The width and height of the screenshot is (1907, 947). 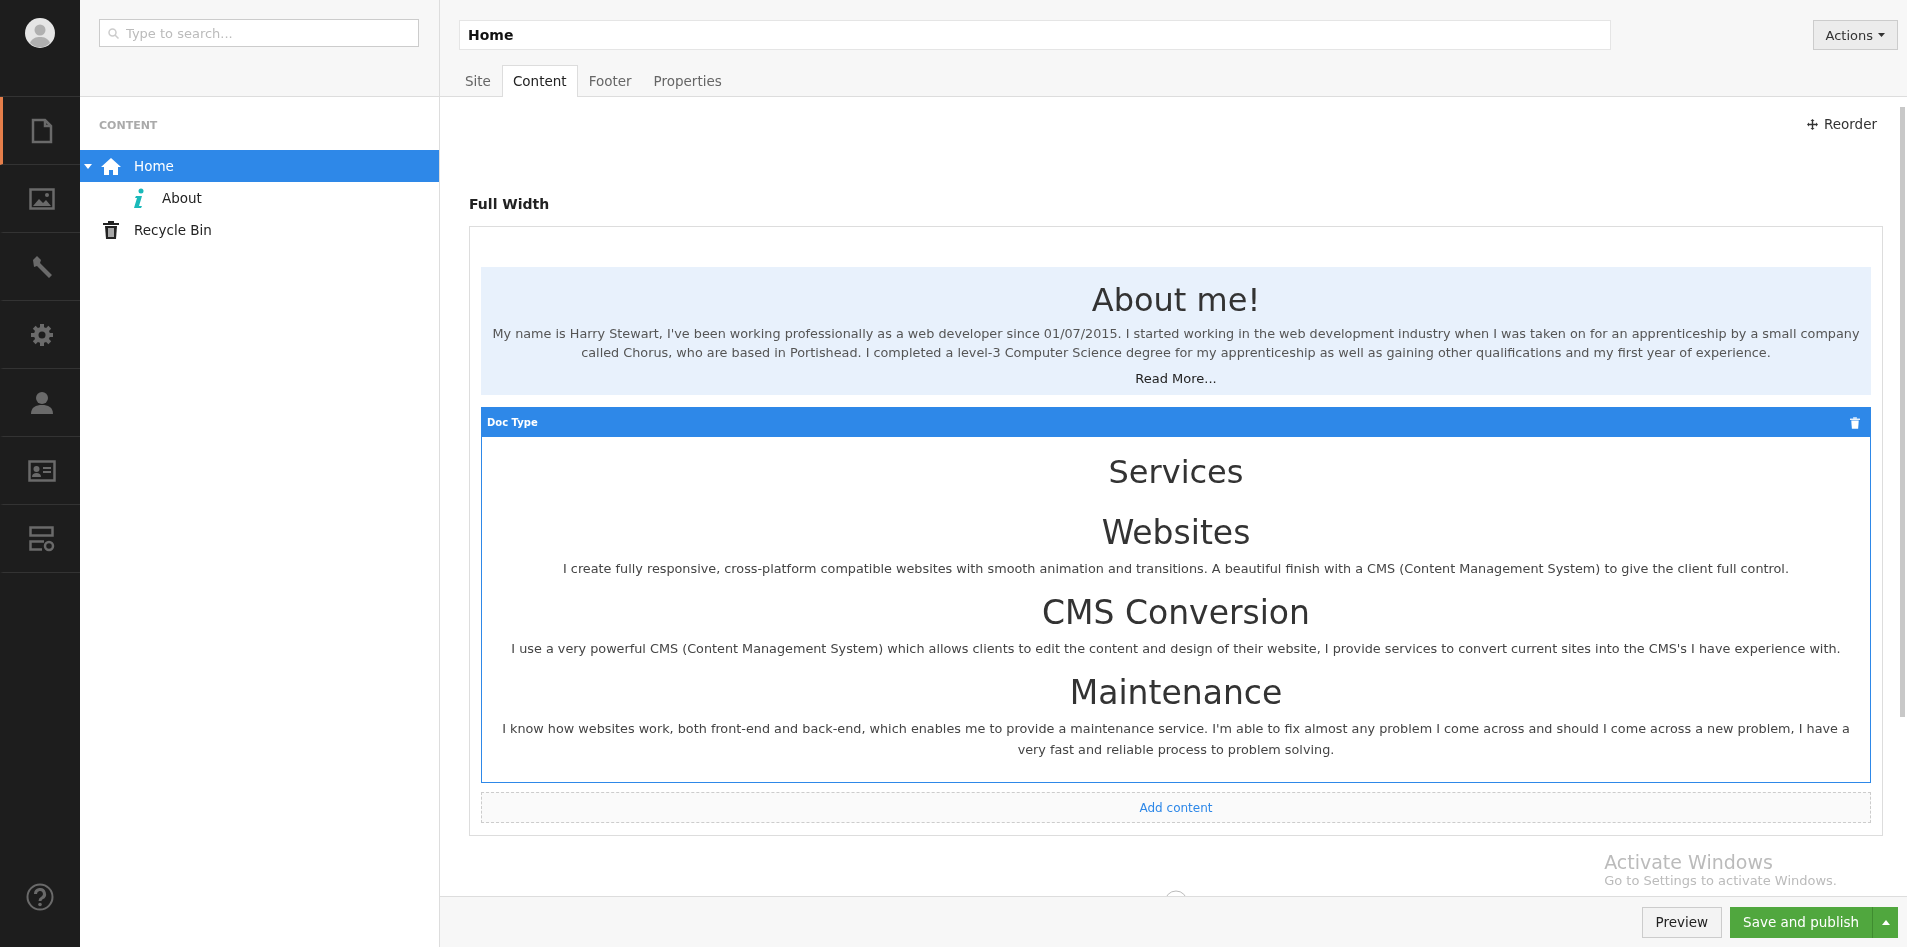 I want to click on block-heading: About me!, so click(x=1176, y=300).